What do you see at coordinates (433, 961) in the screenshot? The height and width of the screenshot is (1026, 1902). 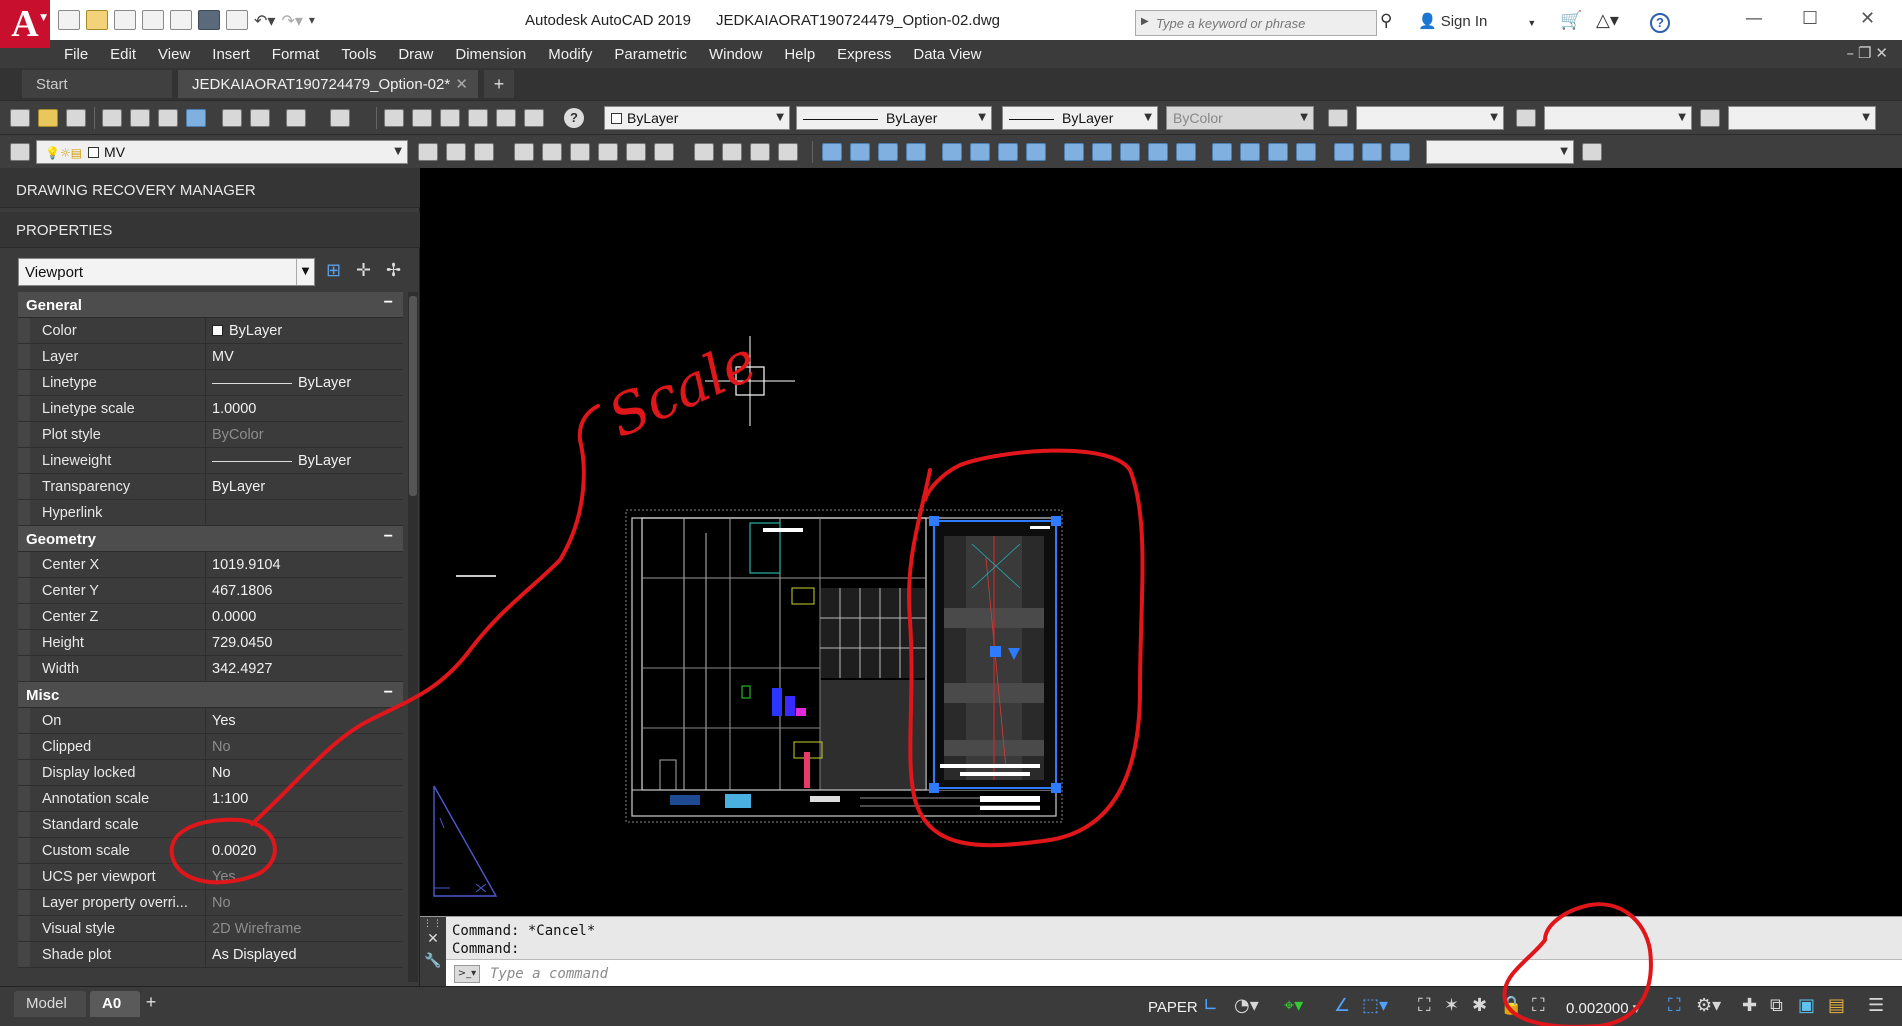 I see `customize-wrench-icon: 🔧` at bounding box center [433, 961].